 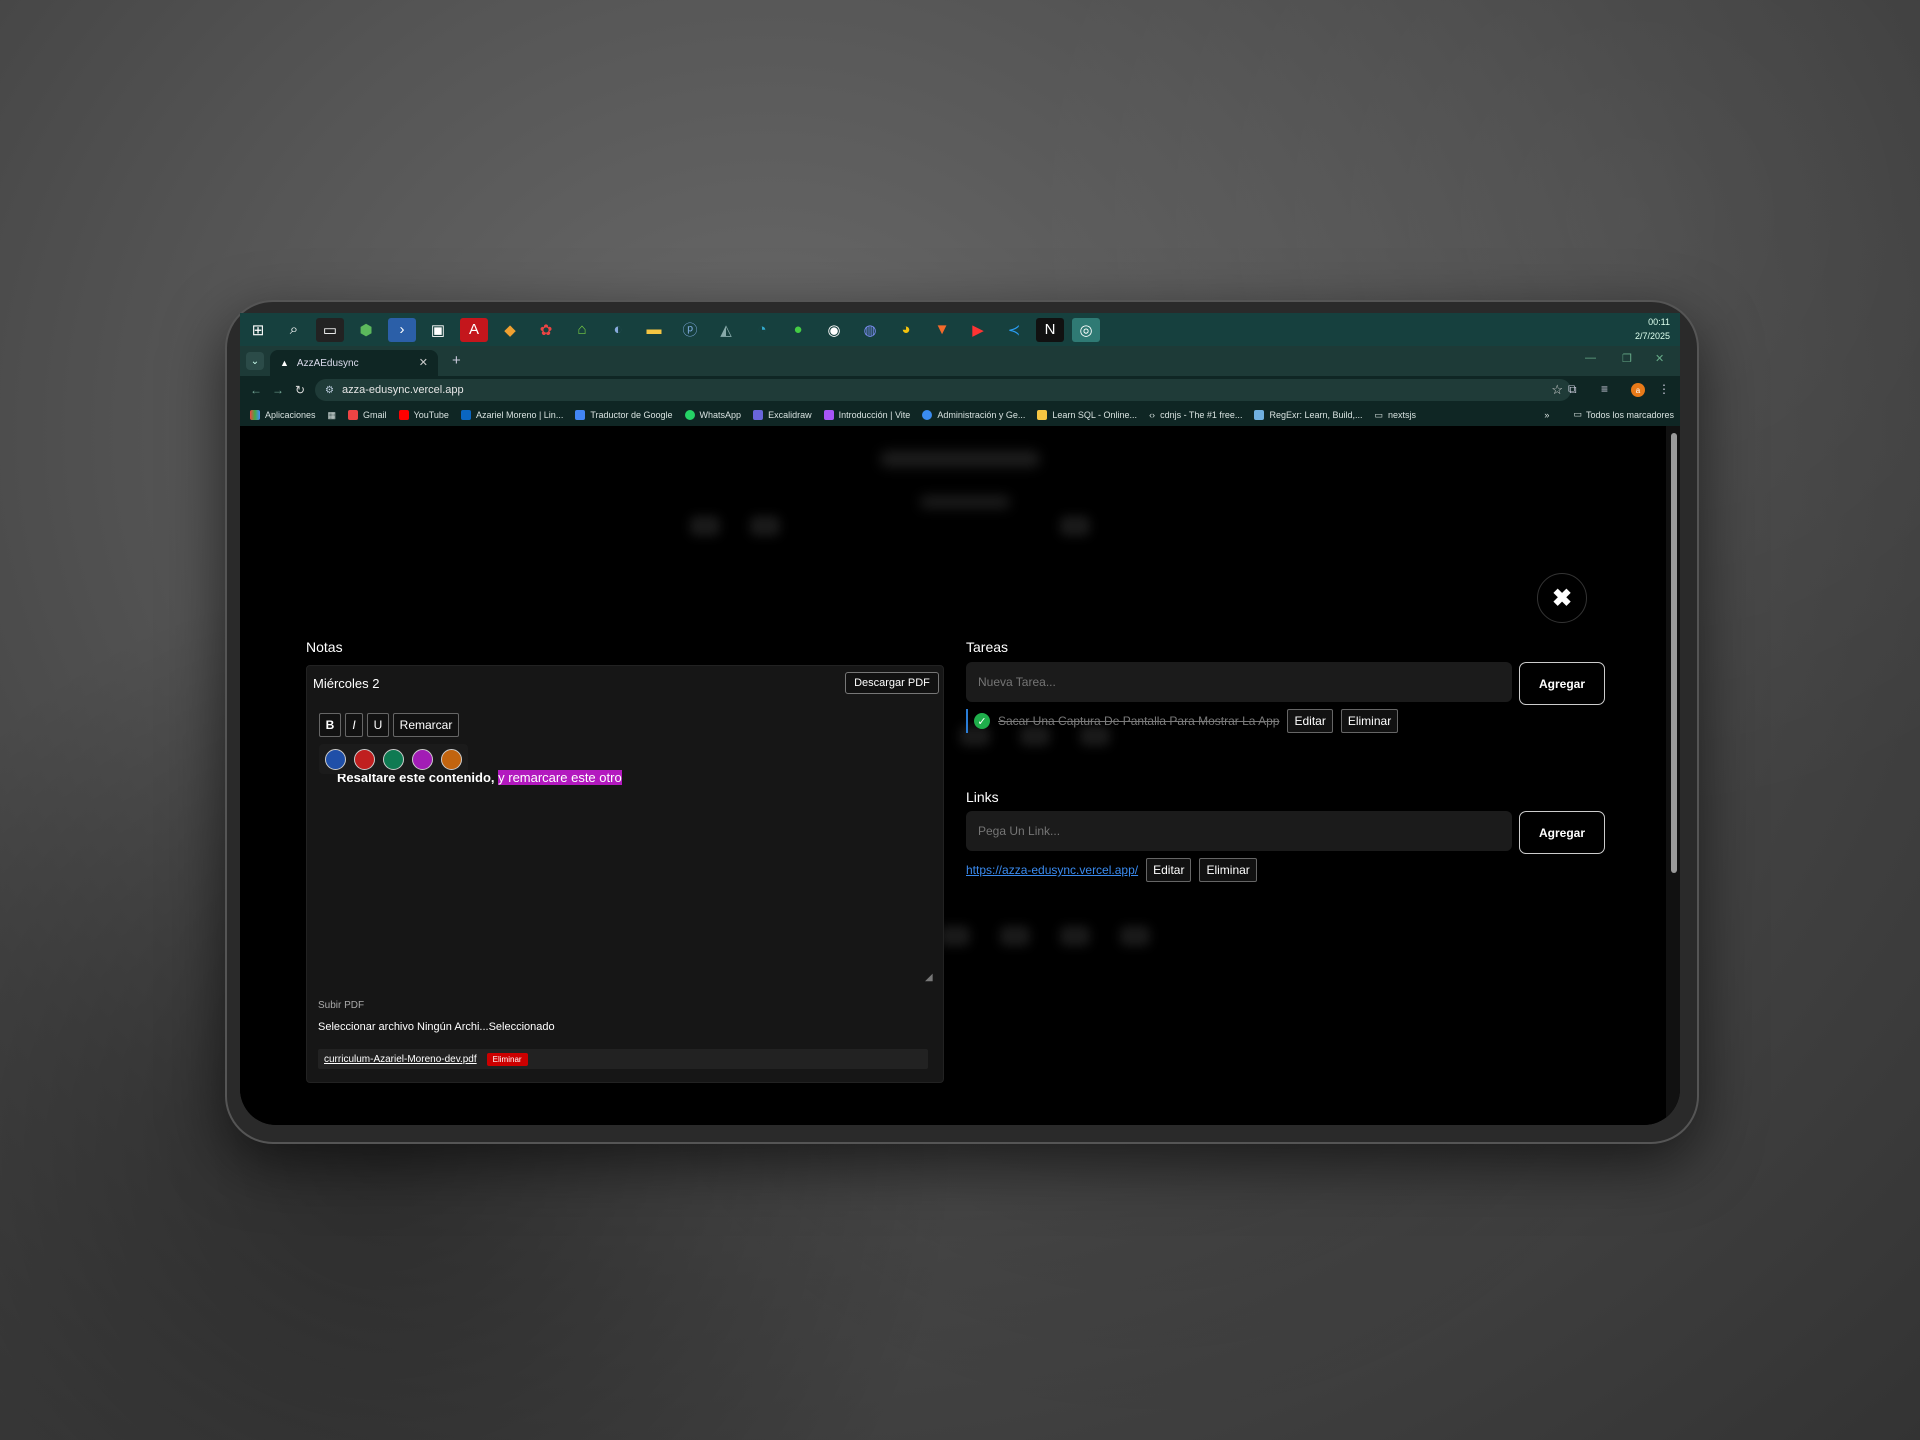 I want to click on tab-close-icon: ✕, so click(x=423, y=362).